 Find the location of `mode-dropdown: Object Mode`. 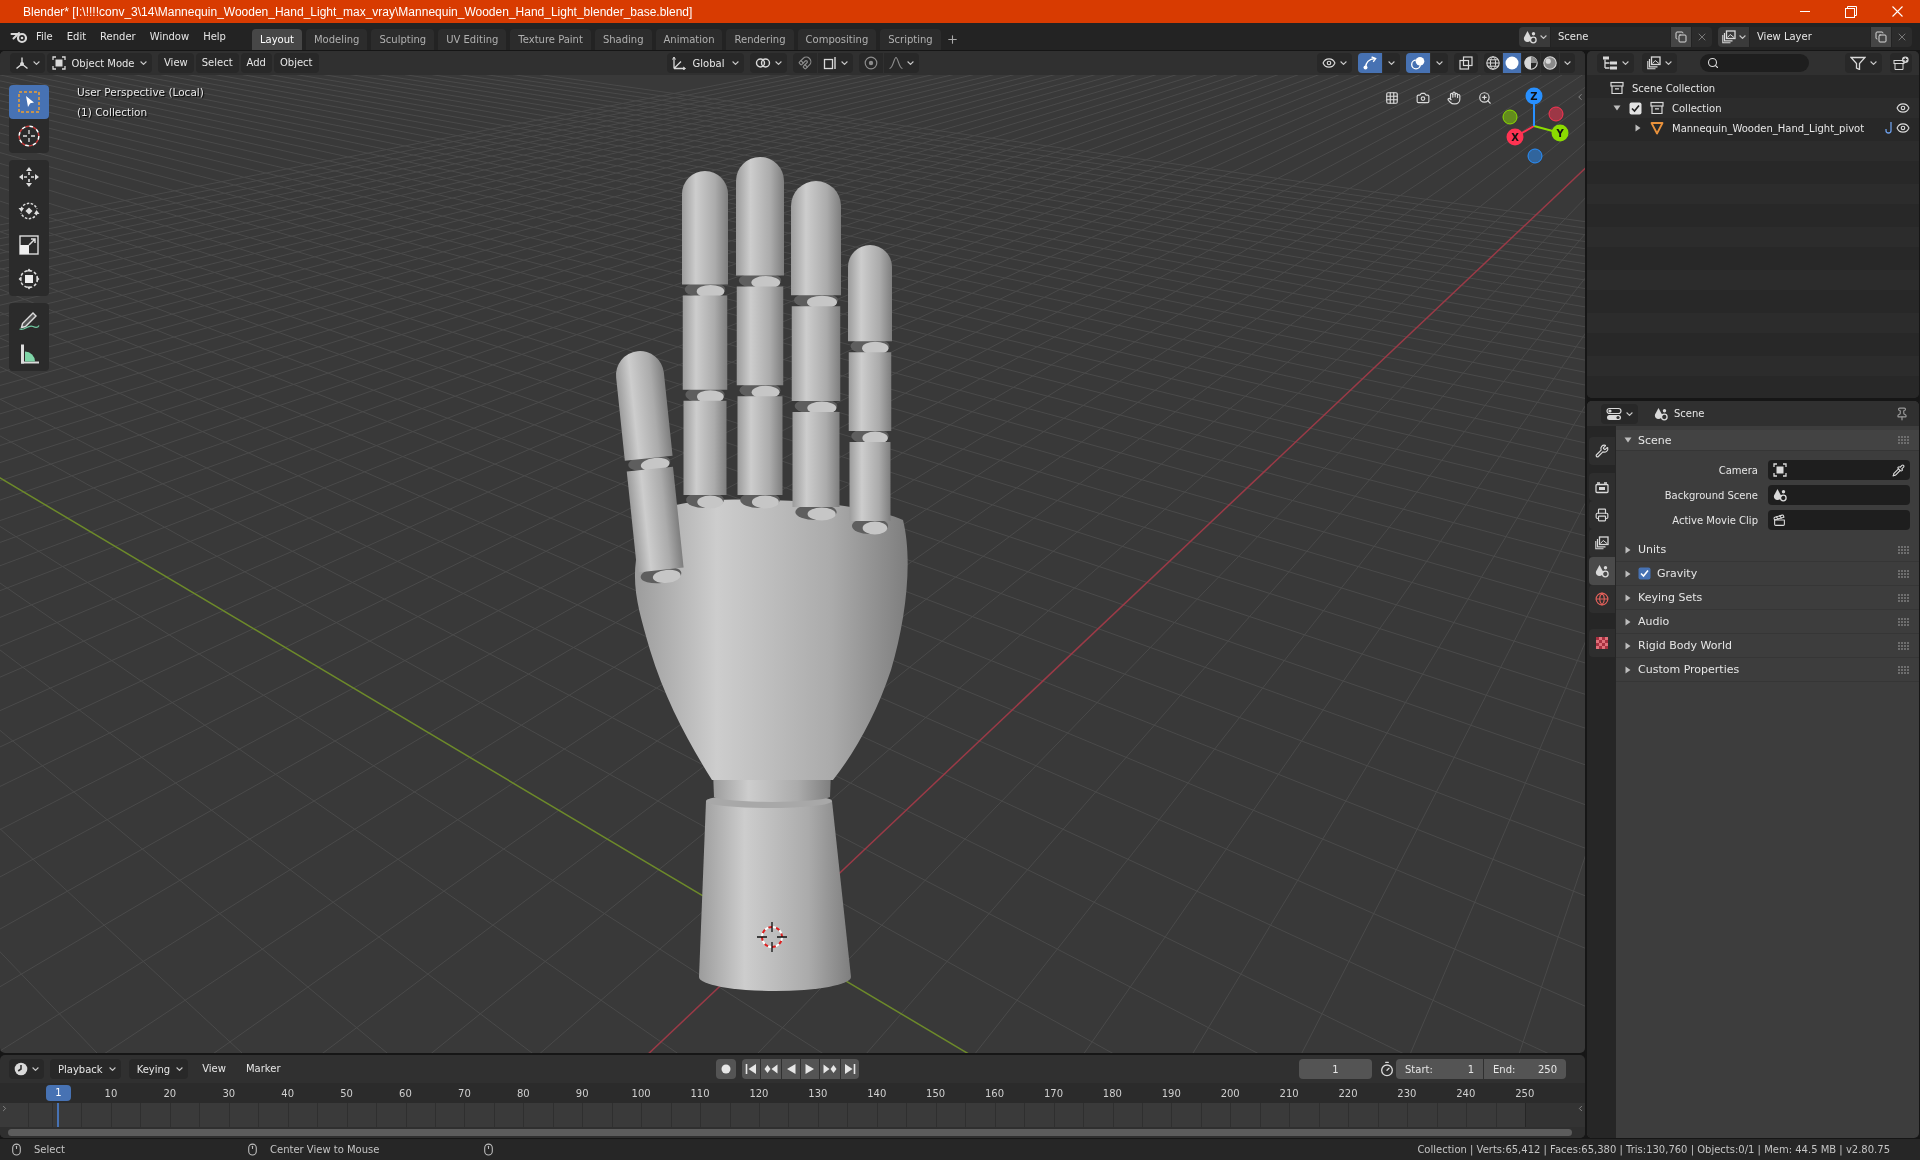

mode-dropdown: Object Mode is located at coordinates (99, 63).